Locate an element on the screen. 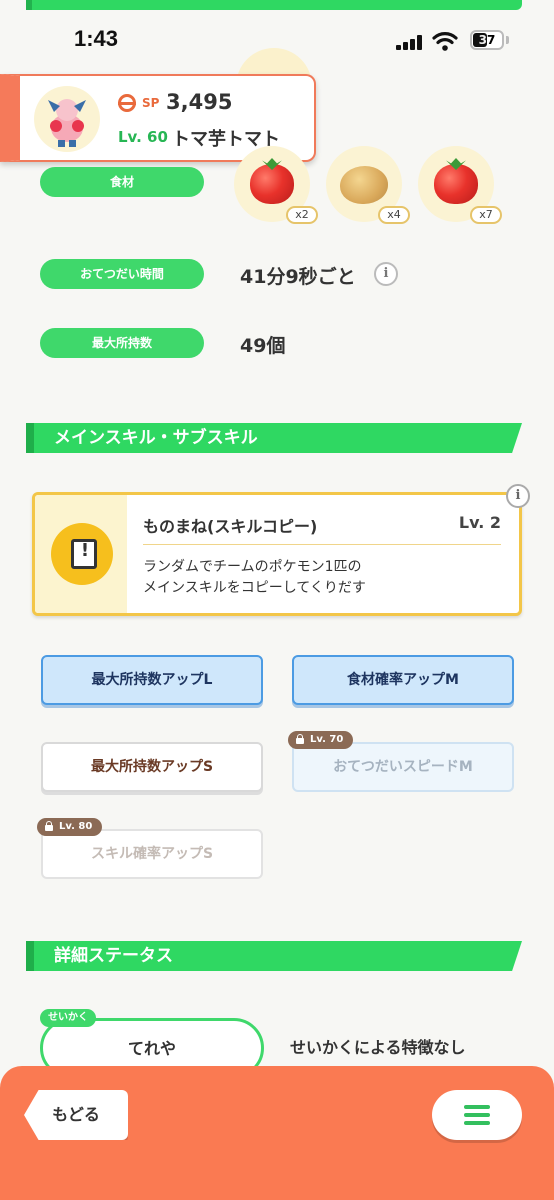  nature-description: せいかくによる特徴なし is located at coordinates (378, 1047).